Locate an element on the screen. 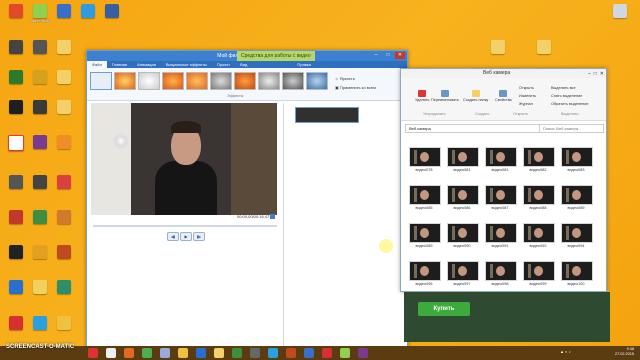 The width and height of the screenshot is (640, 360). file-thumbnail: видео100 is located at coordinates (577, 273).